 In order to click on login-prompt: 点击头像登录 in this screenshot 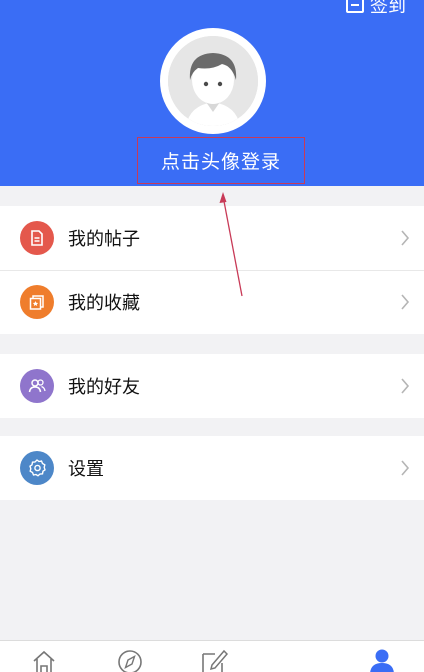, I will do `click(221, 160)`.